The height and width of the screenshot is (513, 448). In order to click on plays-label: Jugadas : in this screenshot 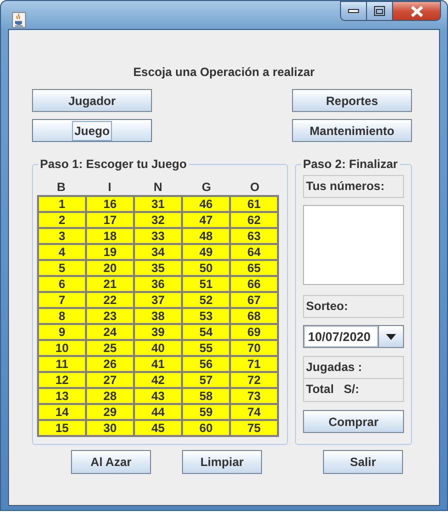, I will do `click(353, 367)`.